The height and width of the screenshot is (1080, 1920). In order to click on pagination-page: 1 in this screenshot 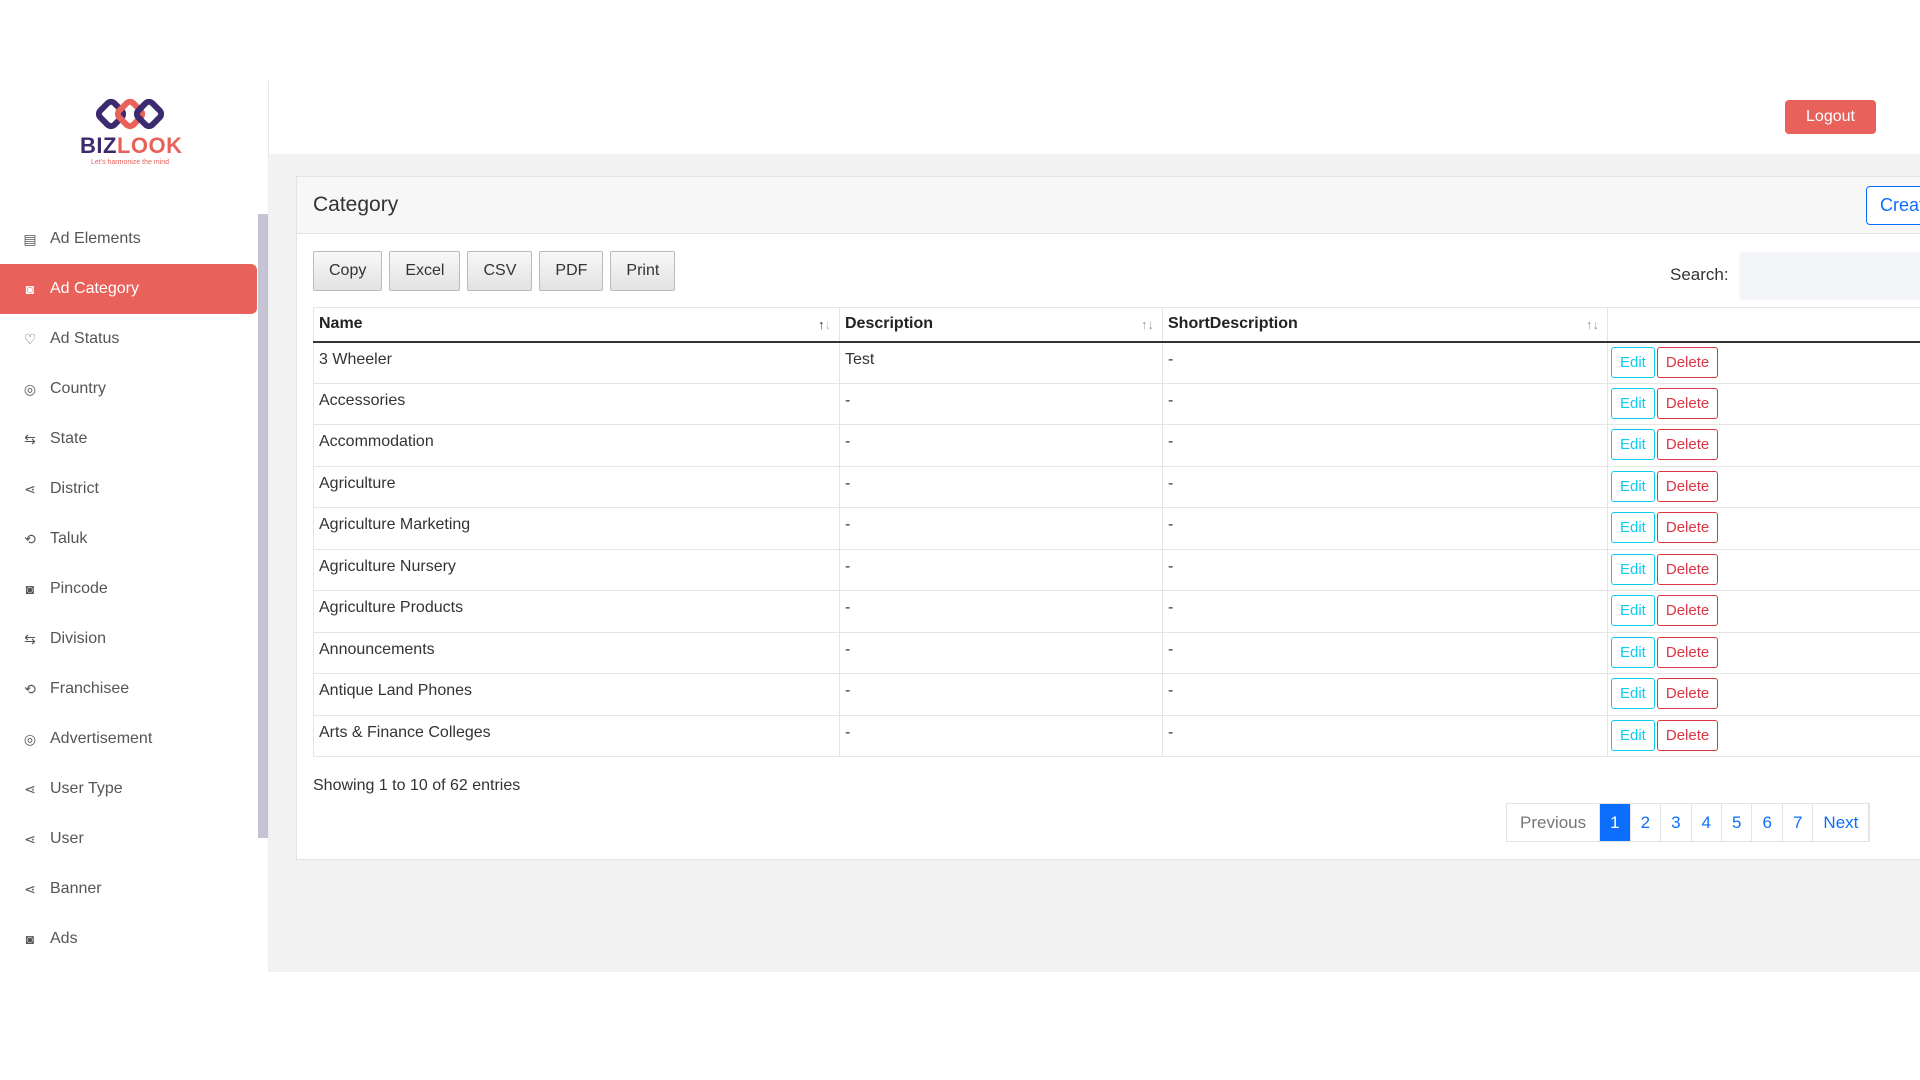, I will do `click(1615, 822)`.